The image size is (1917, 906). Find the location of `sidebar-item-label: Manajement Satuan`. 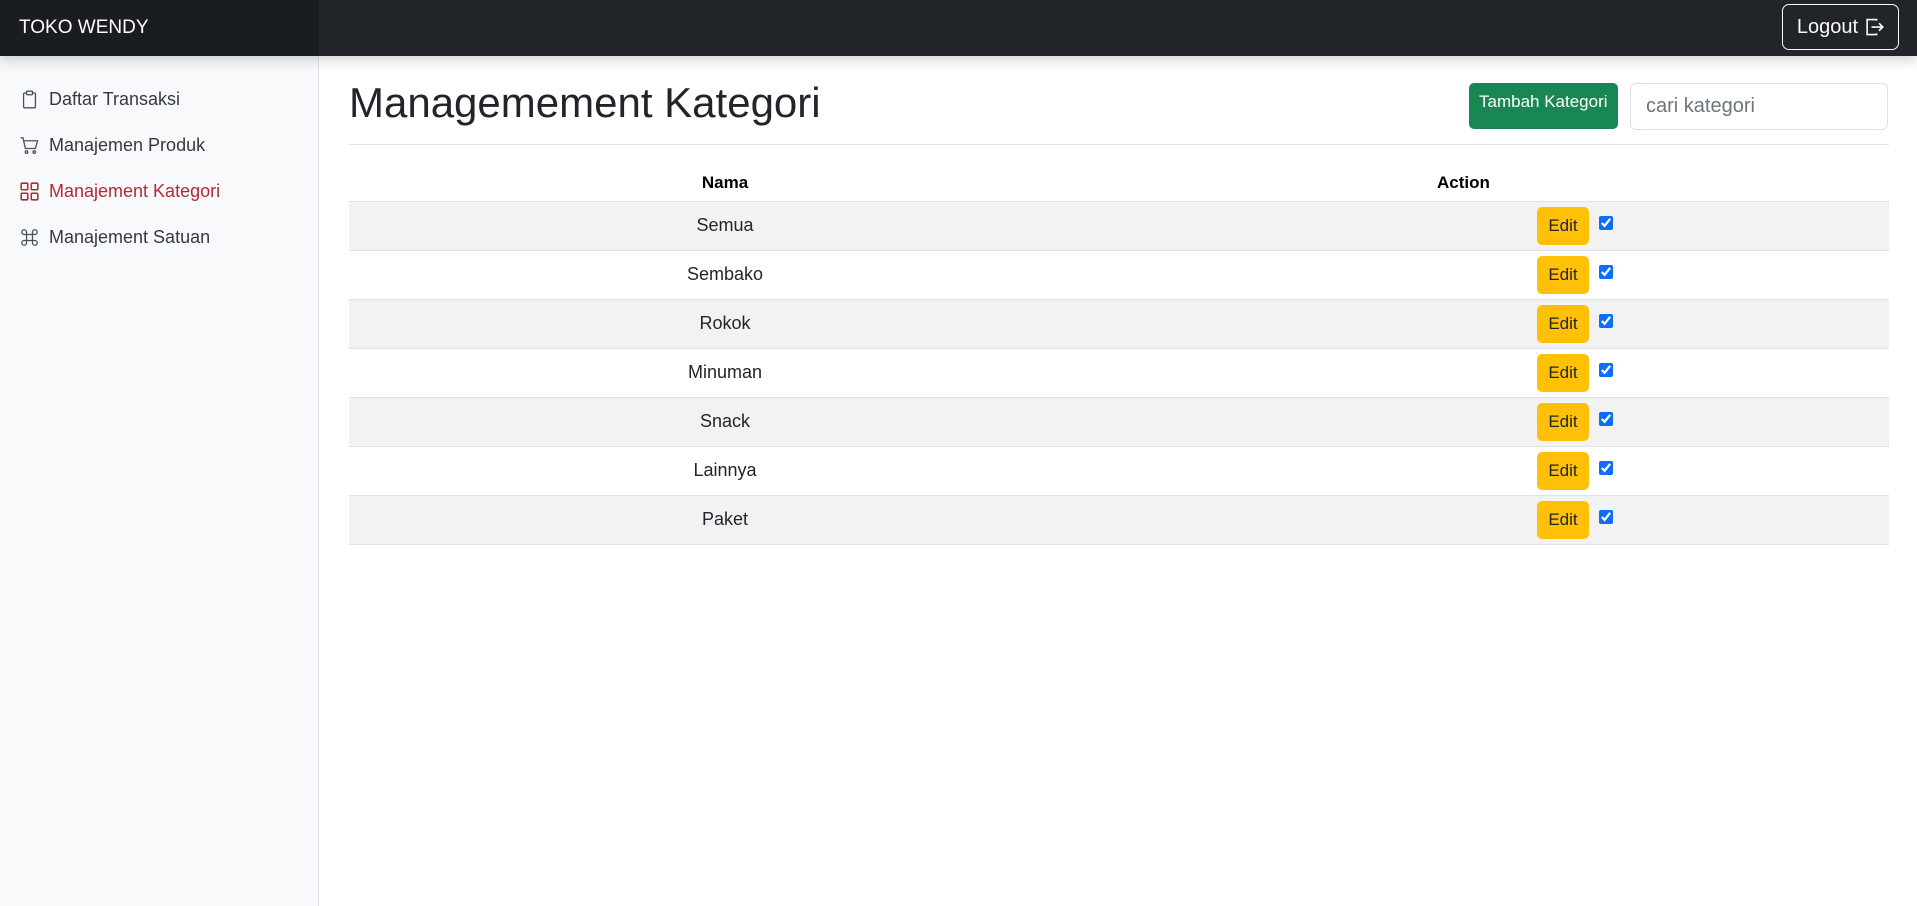

sidebar-item-label: Manajement Satuan is located at coordinates (130, 236).